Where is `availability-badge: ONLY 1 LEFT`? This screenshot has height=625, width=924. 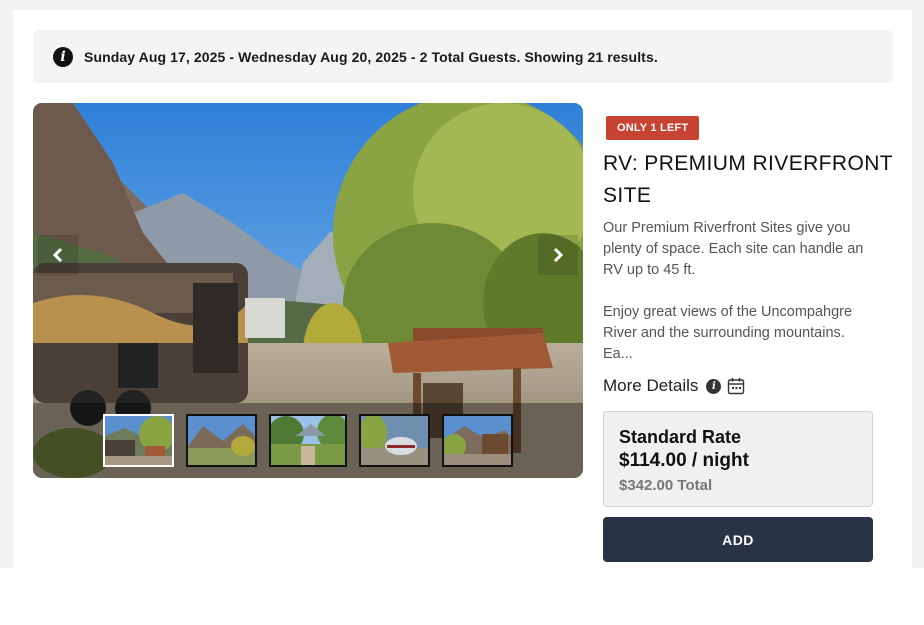 availability-badge: ONLY 1 LEFT is located at coordinates (653, 128).